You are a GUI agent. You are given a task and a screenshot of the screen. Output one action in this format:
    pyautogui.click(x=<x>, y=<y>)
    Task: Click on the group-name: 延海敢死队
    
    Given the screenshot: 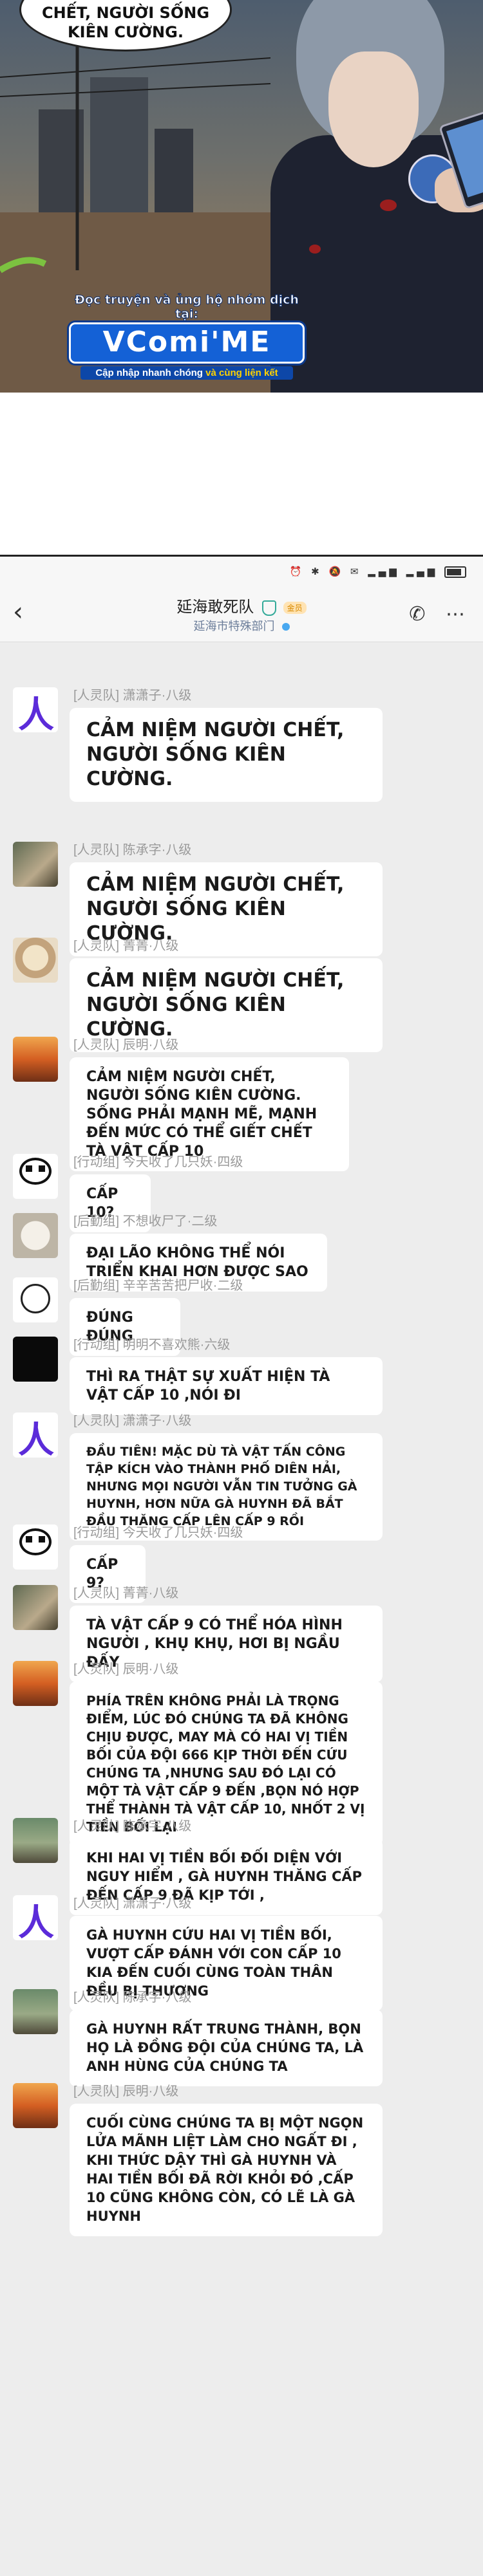 What is the action you would take?
    pyautogui.click(x=215, y=607)
    